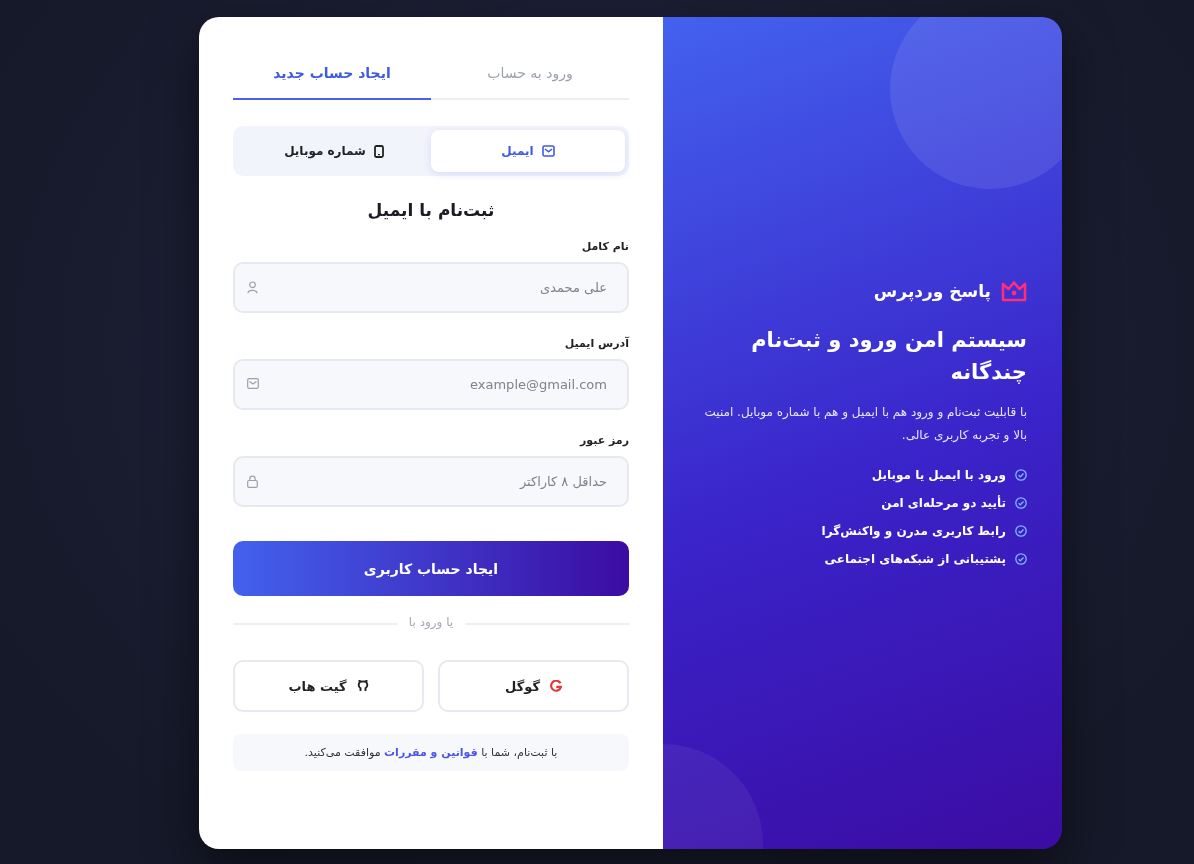 The width and height of the screenshot is (1194, 864). Describe the element at coordinates (431, 287) in the screenshot. I see `input-field: علی محمدی` at that location.